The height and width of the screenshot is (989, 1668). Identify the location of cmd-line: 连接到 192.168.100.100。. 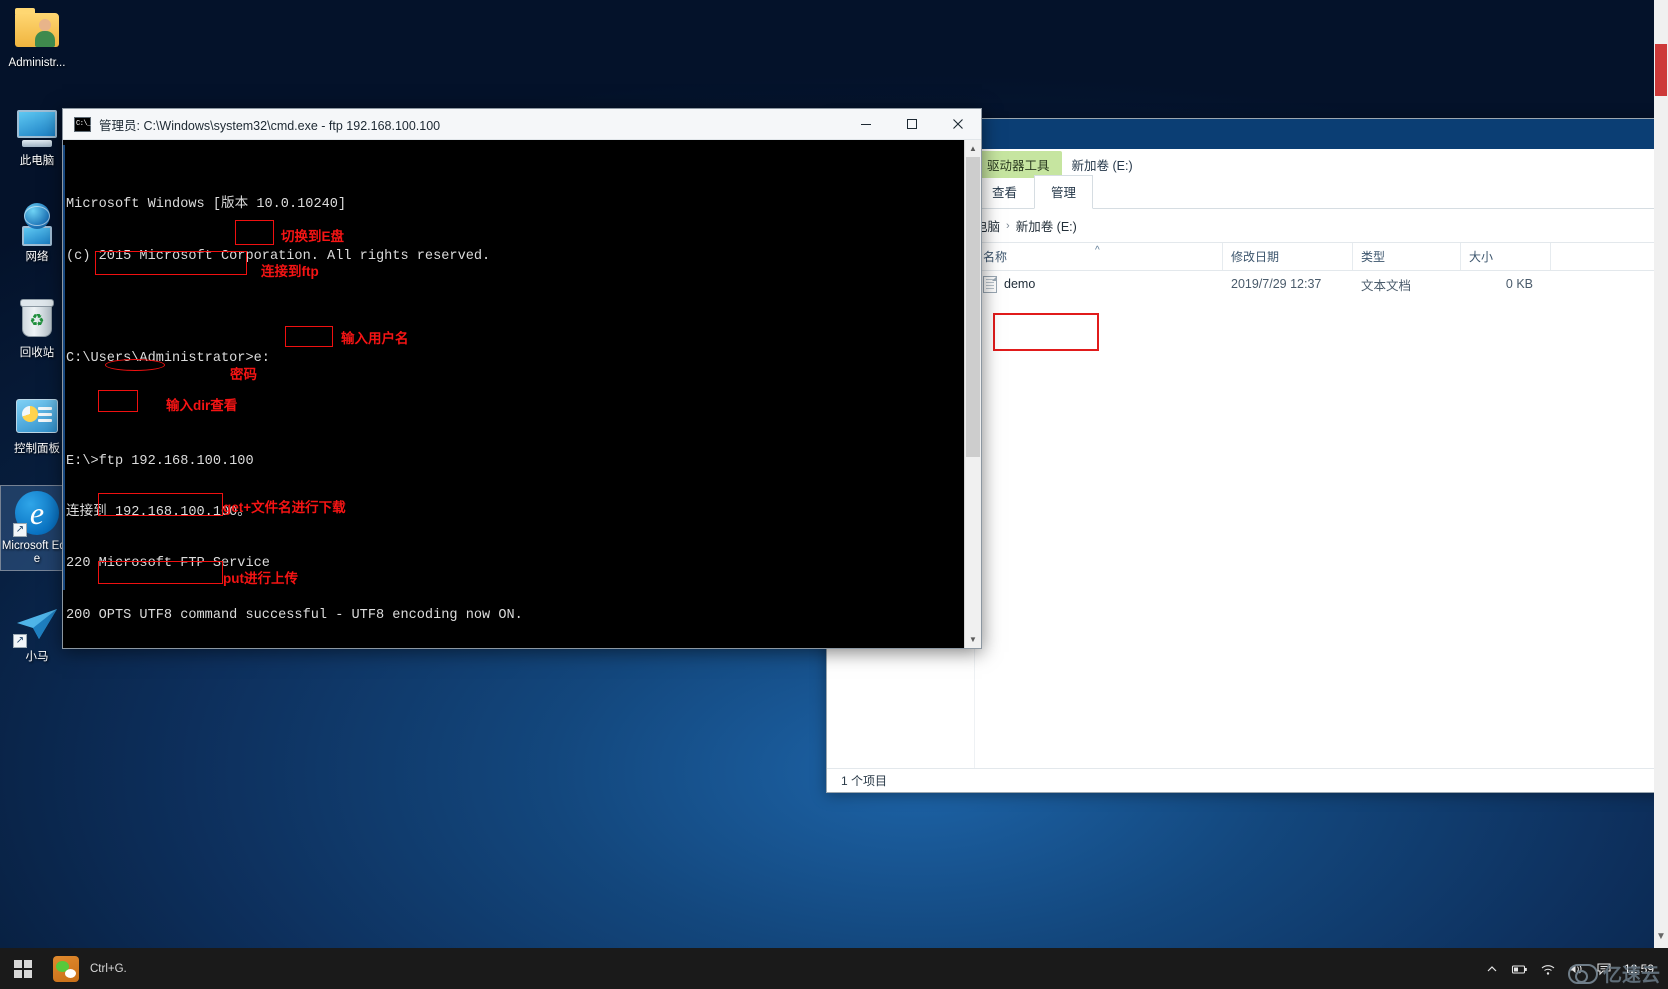
(158, 512).